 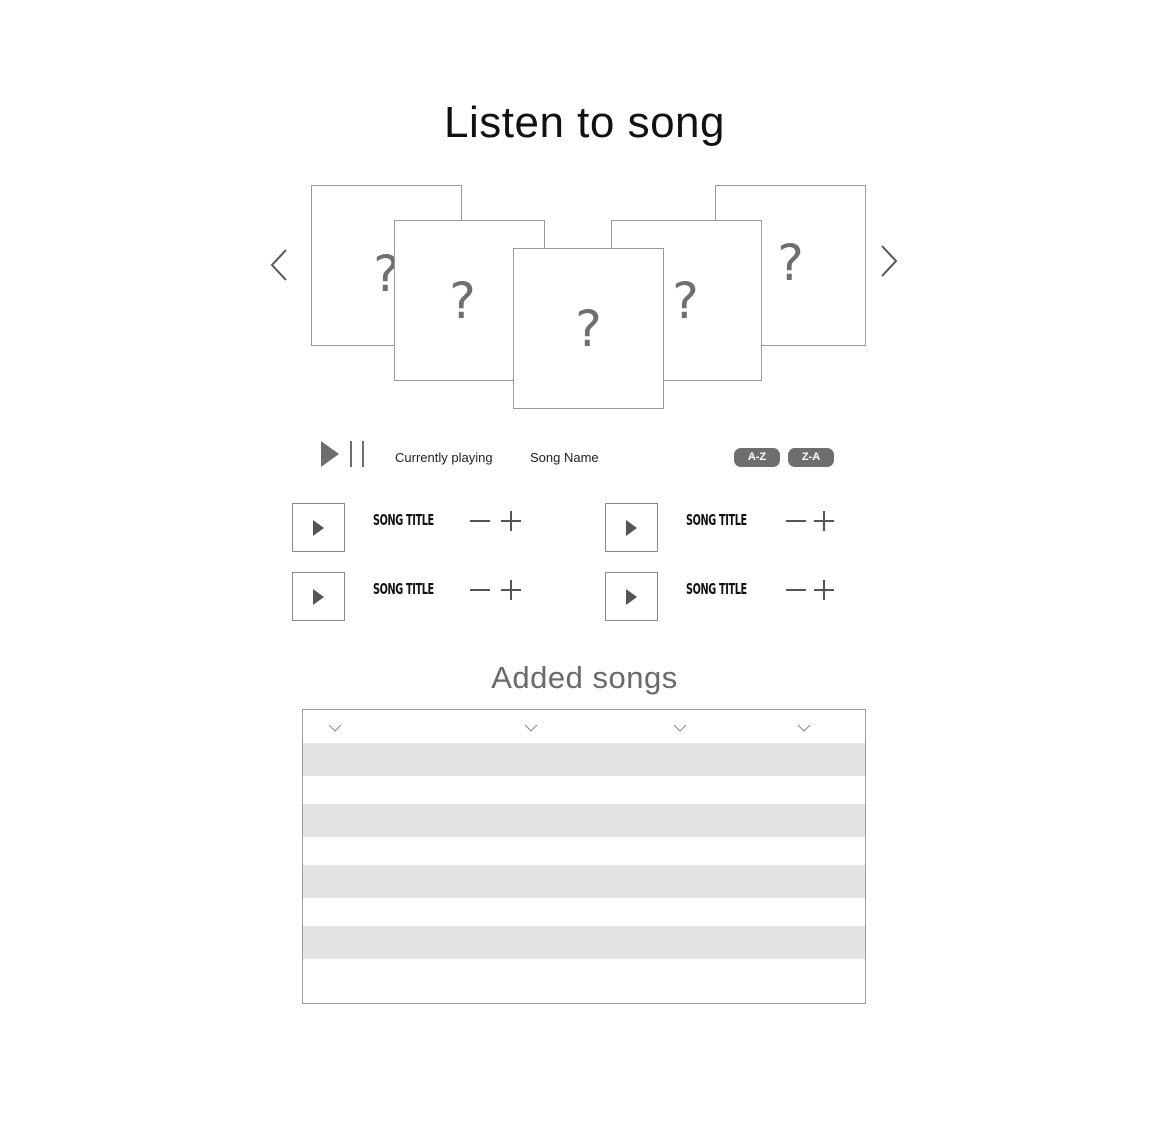 I want to click on sort-za-button: Z-A, so click(x=811, y=457).